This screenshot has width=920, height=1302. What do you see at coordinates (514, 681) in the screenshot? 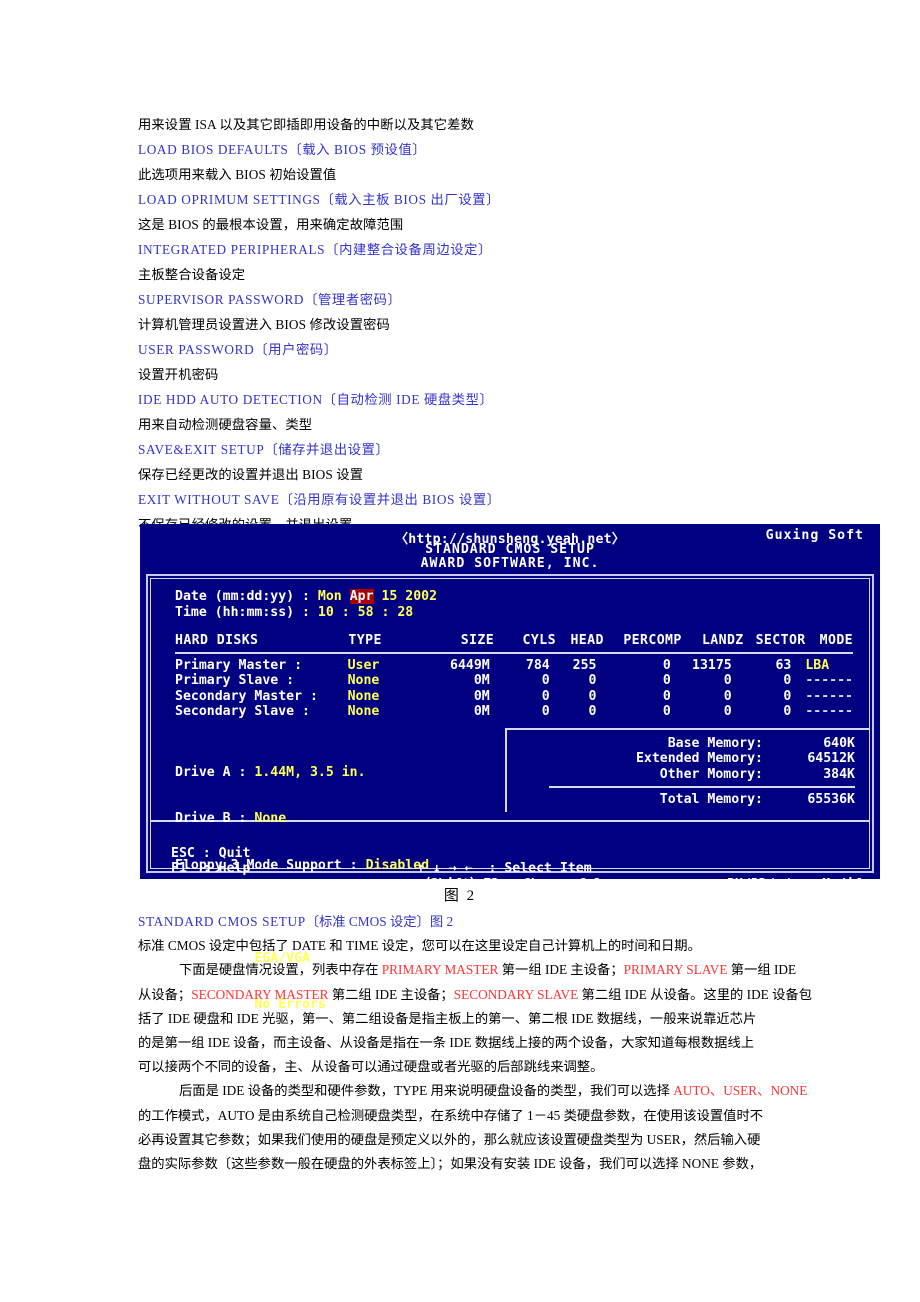
I see `table-row: Primary Slave : None 0M 0 0 0 0 0 ------` at bounding box center [514, 681].